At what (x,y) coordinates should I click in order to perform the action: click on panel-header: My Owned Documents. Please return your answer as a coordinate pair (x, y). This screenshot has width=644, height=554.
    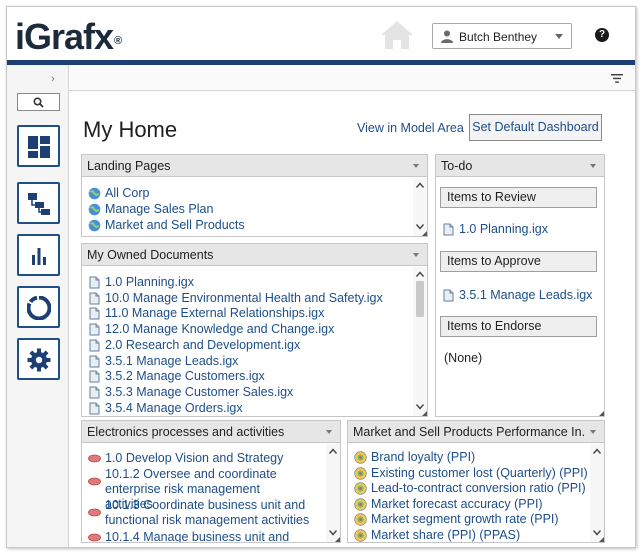
    Looking at the image, I should click on (254, 255).